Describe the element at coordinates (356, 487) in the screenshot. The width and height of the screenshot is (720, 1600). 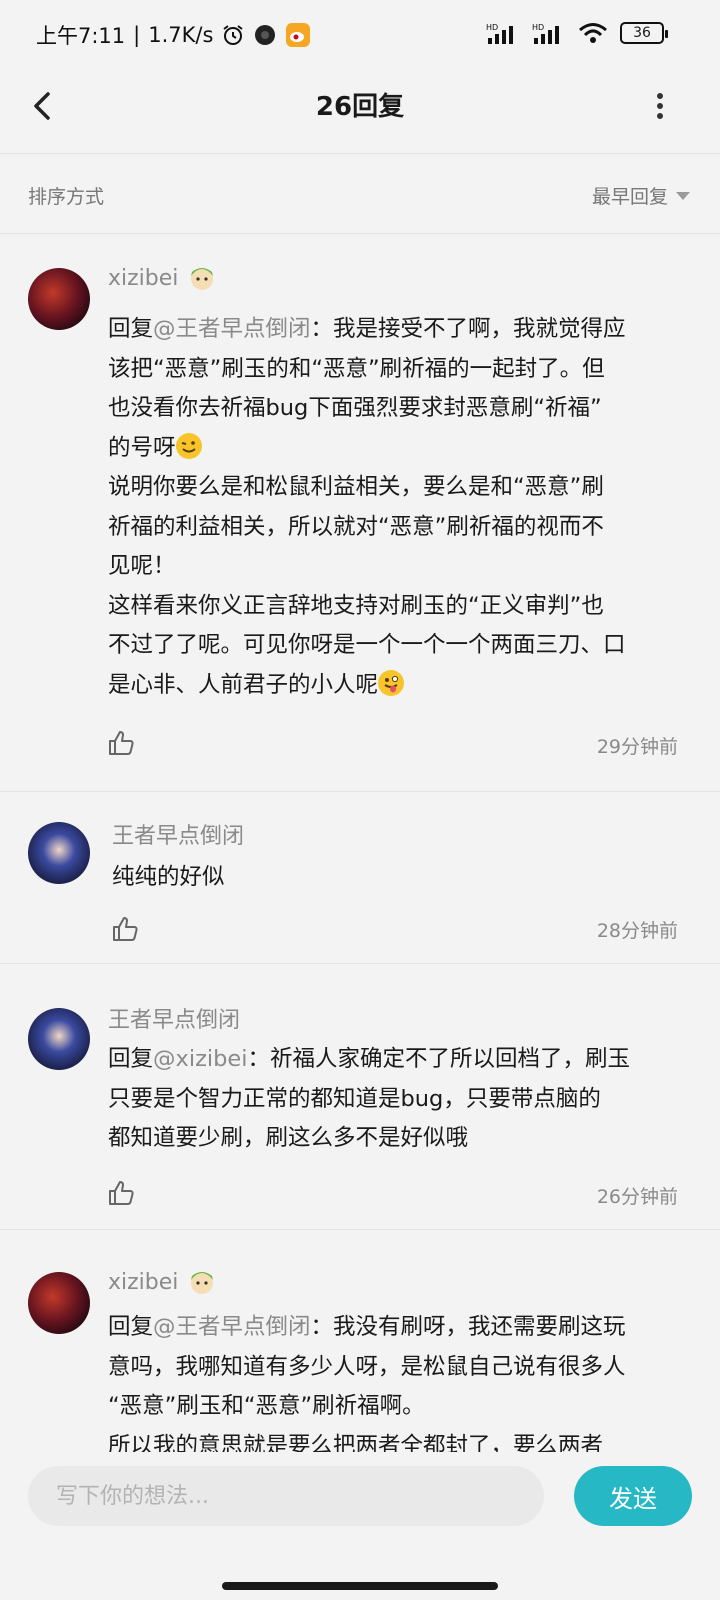
I see `comment-line: 说明你要么是和松鼠利益相关，要么是和“恶意”刷` at that location.